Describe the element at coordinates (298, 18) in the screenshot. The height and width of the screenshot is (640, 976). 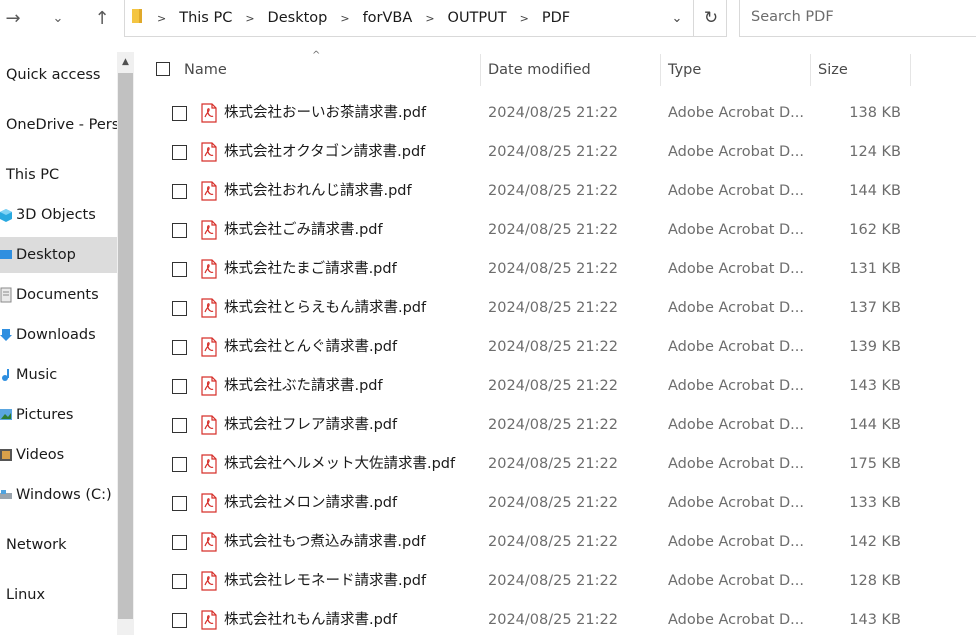
I see `breadcrumb-item: Desktop` at that location.